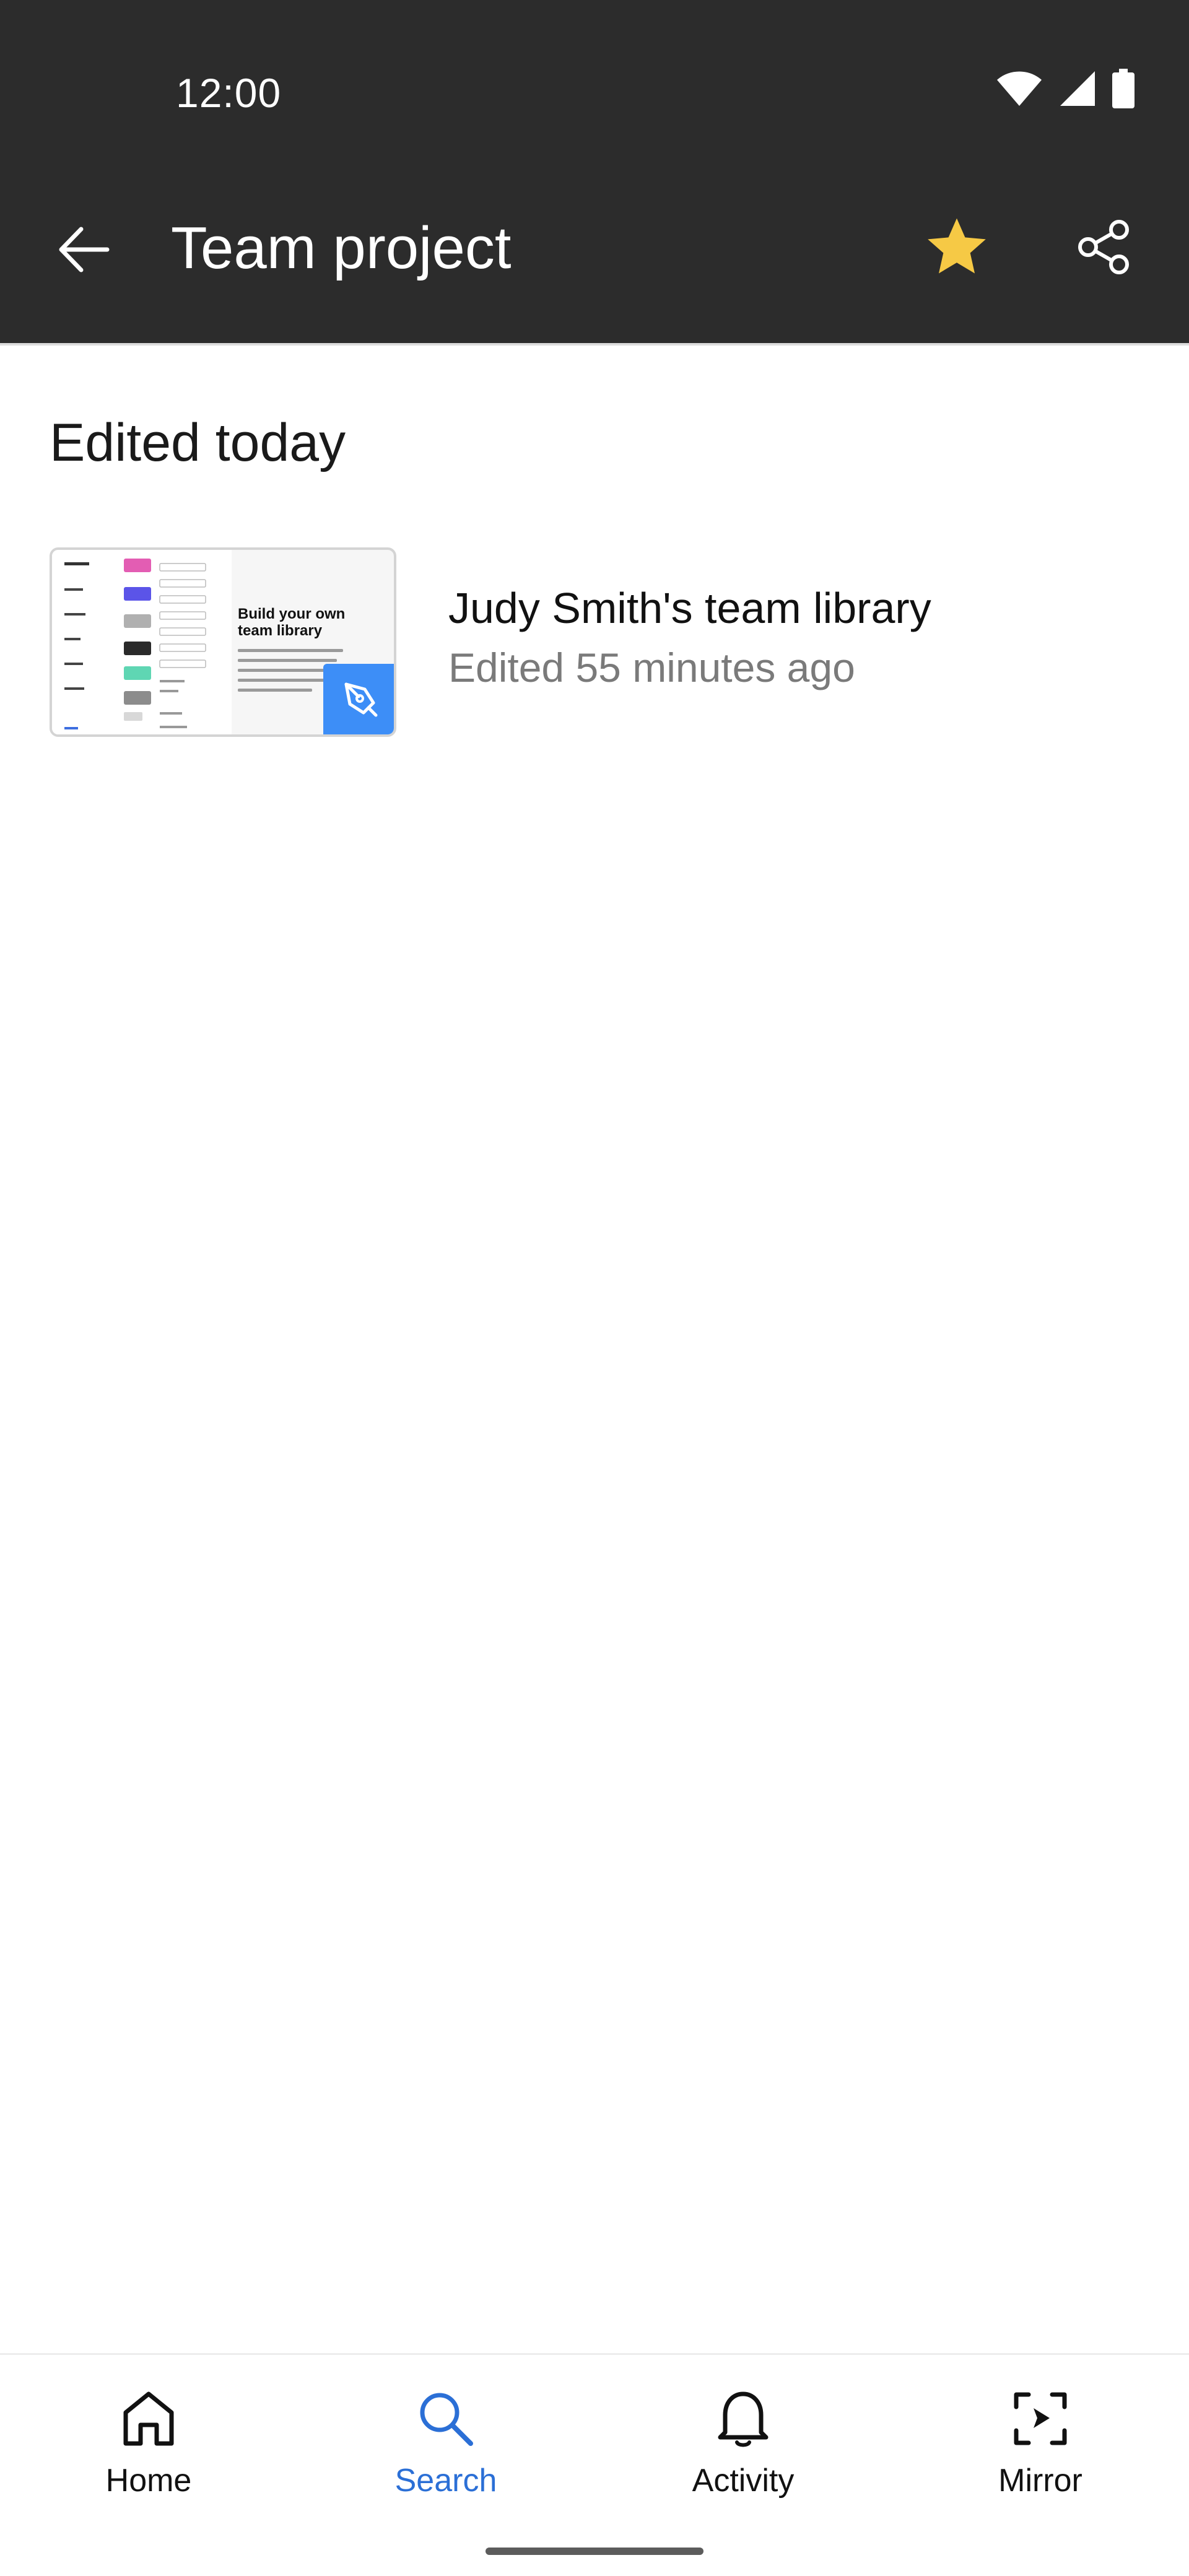  What do you see at coordinates (743, 2419) in the screenshot?
I see `bell-icon` at bounding box center [743, 2419].